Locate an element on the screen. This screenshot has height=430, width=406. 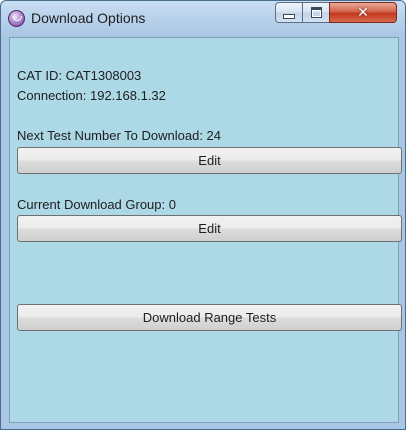
edit-next-test-button: Edit is located at coordinates (209, 160).